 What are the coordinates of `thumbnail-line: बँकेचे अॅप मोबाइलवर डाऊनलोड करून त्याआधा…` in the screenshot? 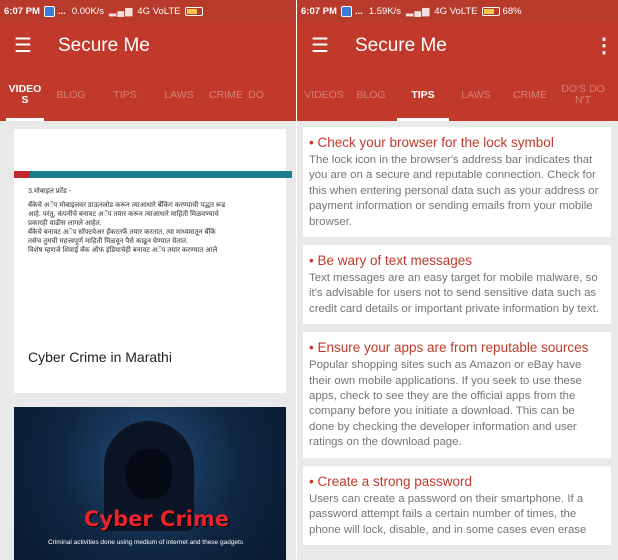 It's located at (127, 205).